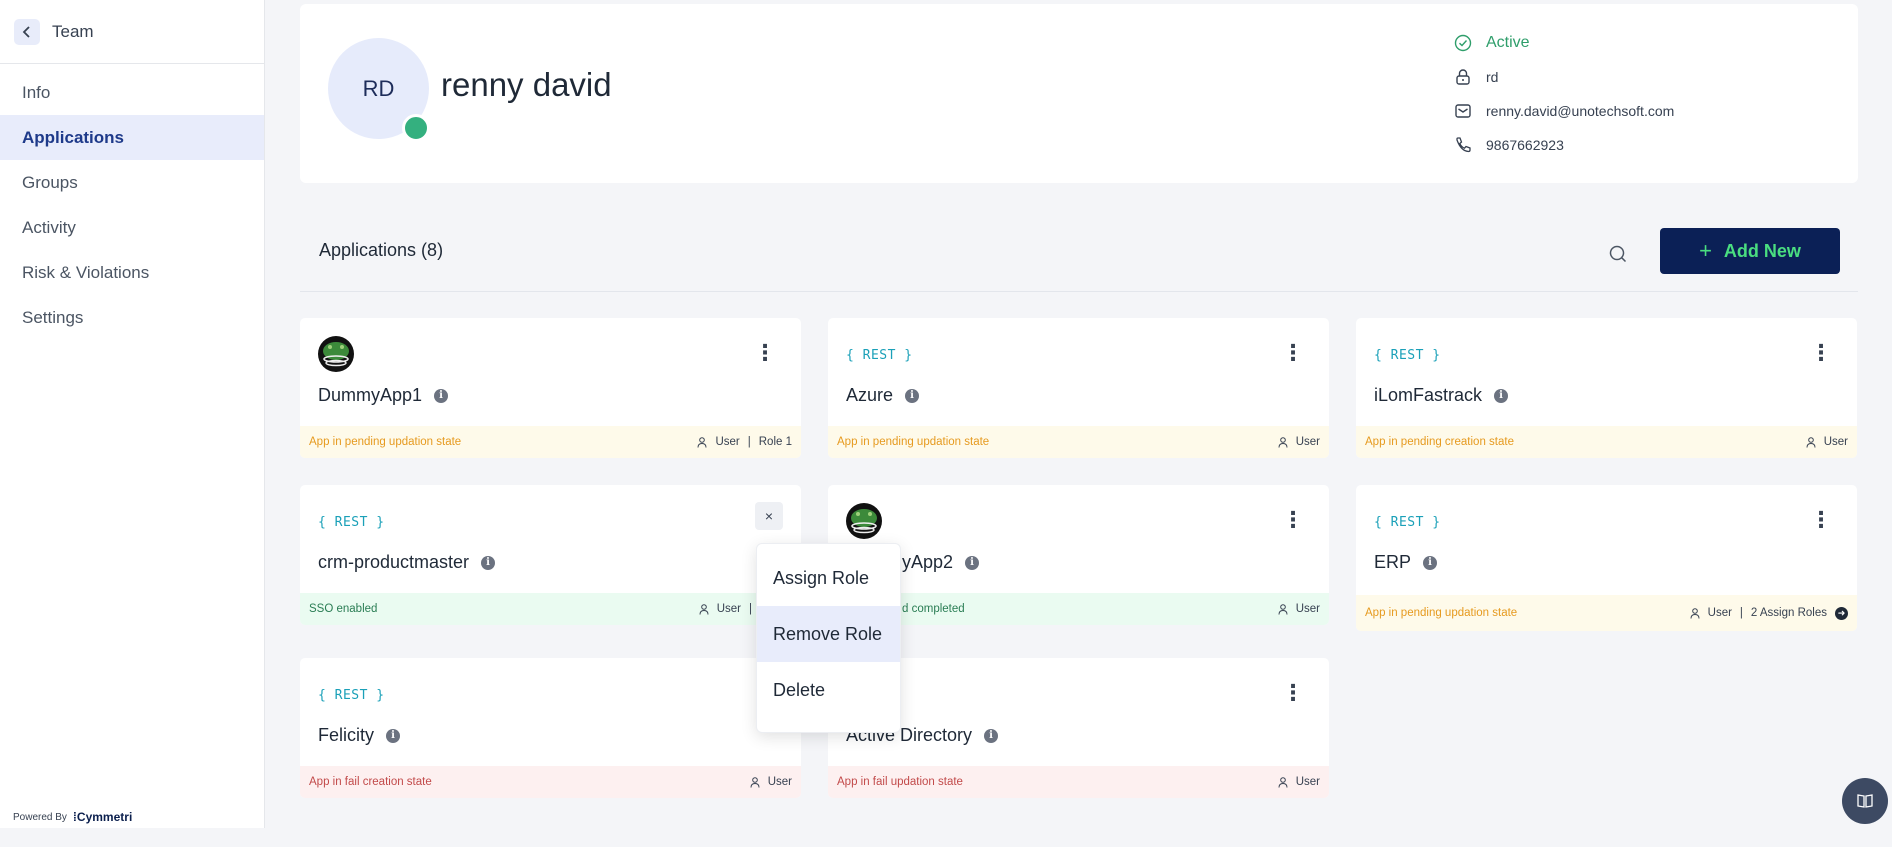  What do you see at coordinates (1841, 613) in the screenshot?
I see `arrow-right-icon: ➜` at bounding box center [1841, 613].